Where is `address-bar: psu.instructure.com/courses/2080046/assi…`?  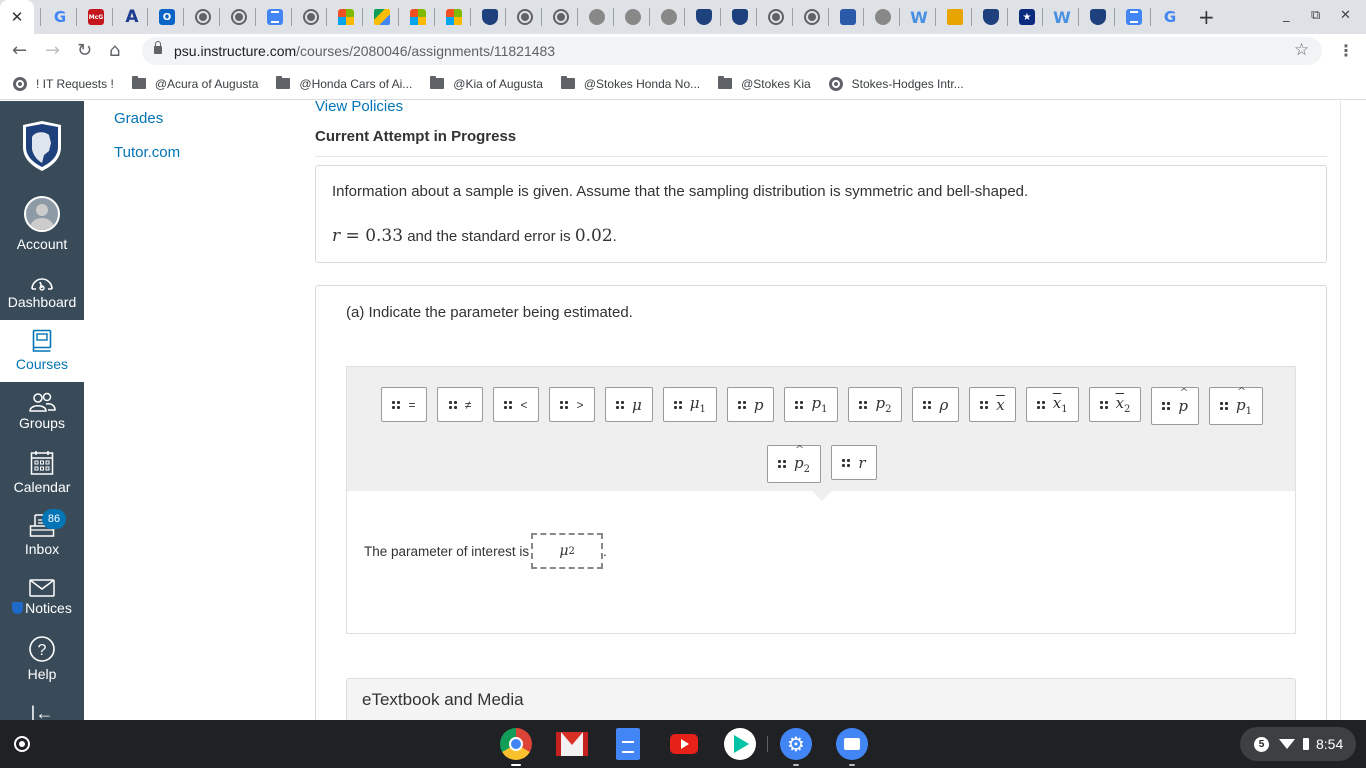 address-bar: psu.instructure.com/courses/2080046/assi… is located at coordinates (732, 51).